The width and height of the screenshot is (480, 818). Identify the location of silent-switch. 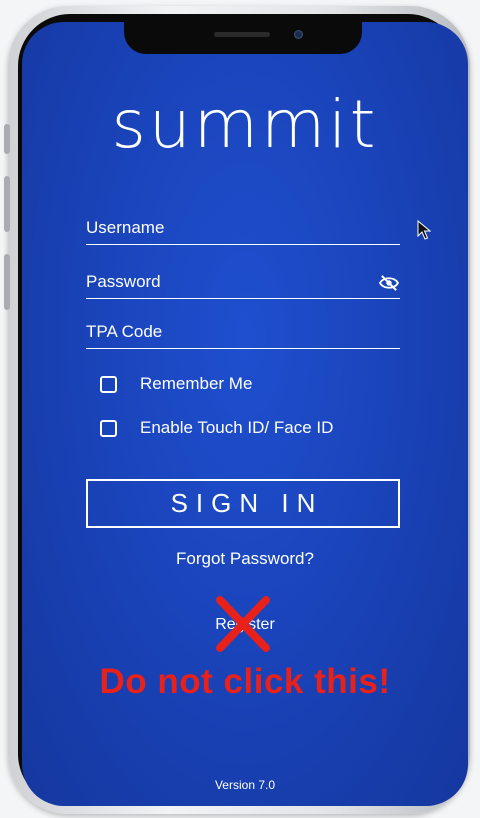
(7, 139).